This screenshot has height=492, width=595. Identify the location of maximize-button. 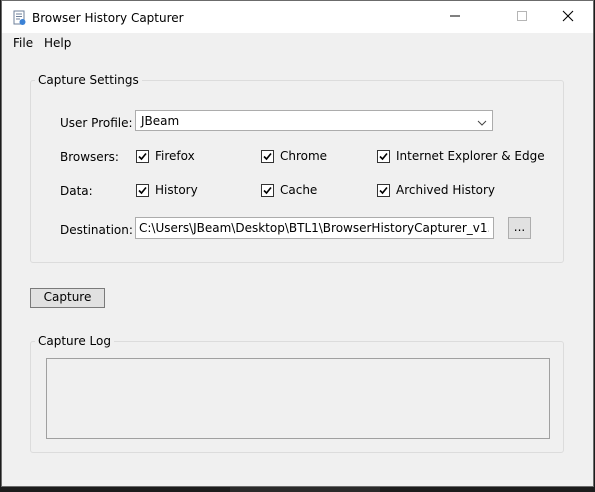
(522, 17).